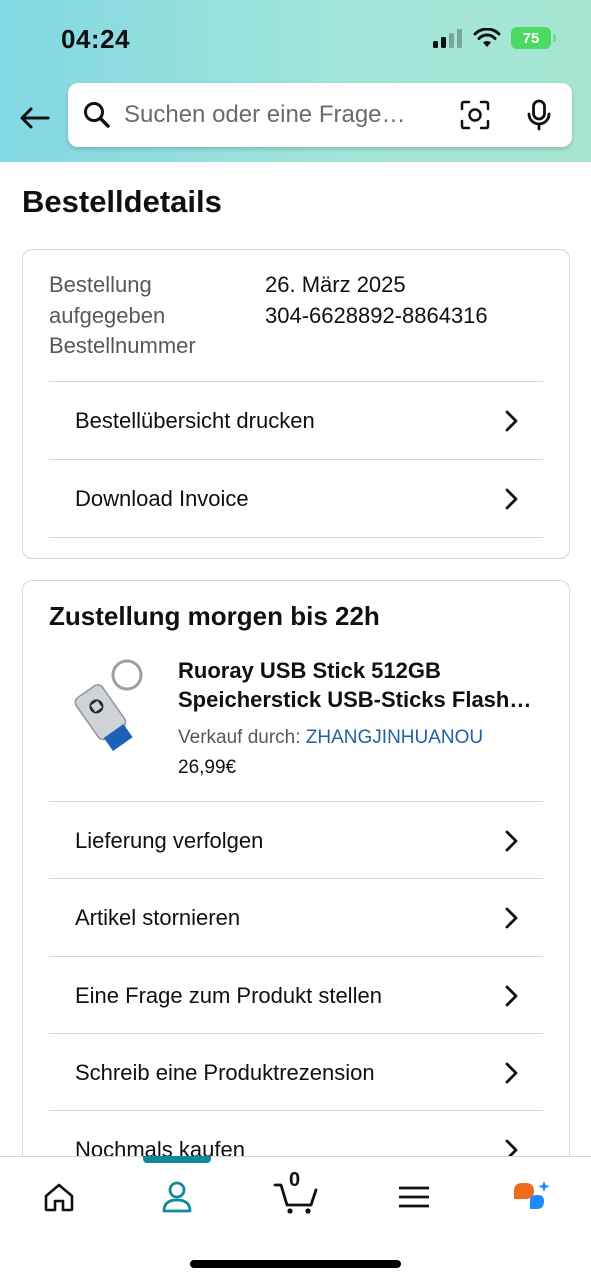 Image resolution: width=591 pixels, height=1280 pixels. What do you see at coordinates (295, 1264) in the screenshot?
I see `home-indicator` at bounding box center [295, 1264].